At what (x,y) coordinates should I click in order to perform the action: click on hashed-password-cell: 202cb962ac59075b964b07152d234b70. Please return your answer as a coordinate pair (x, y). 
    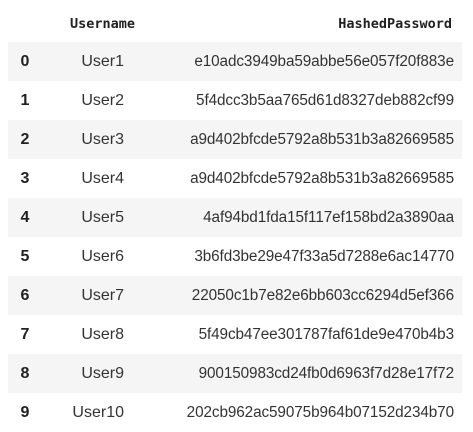
    Looking at the image, I should click on (320, 412).